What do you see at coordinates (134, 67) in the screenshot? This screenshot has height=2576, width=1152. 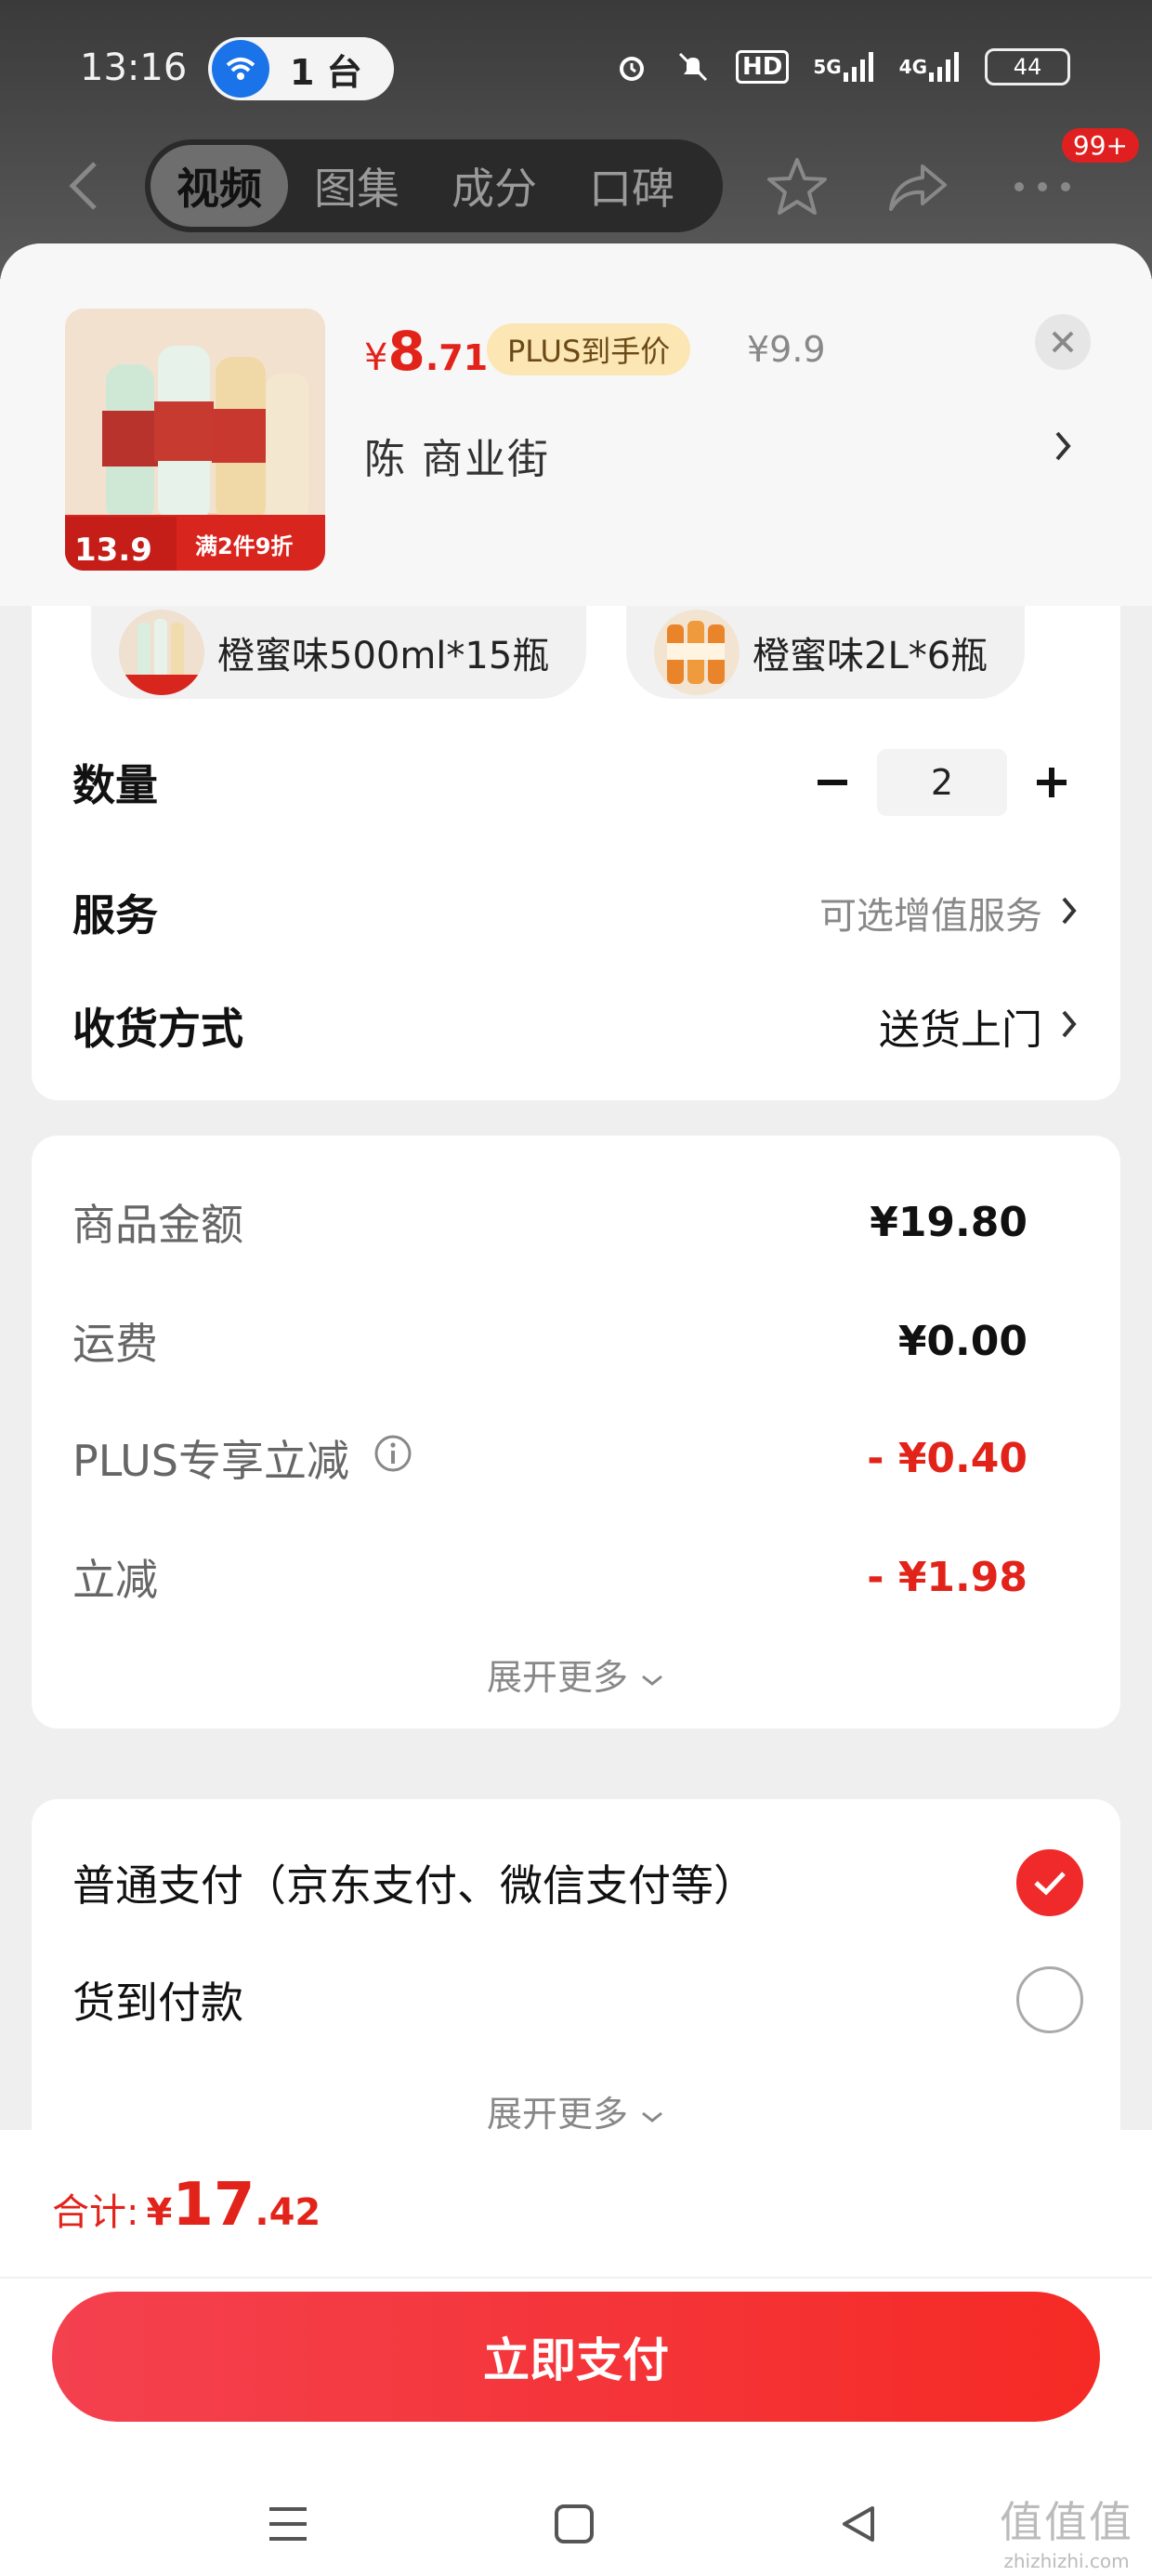 I see `status-time: 13:16` at bounding box center [134, 67].